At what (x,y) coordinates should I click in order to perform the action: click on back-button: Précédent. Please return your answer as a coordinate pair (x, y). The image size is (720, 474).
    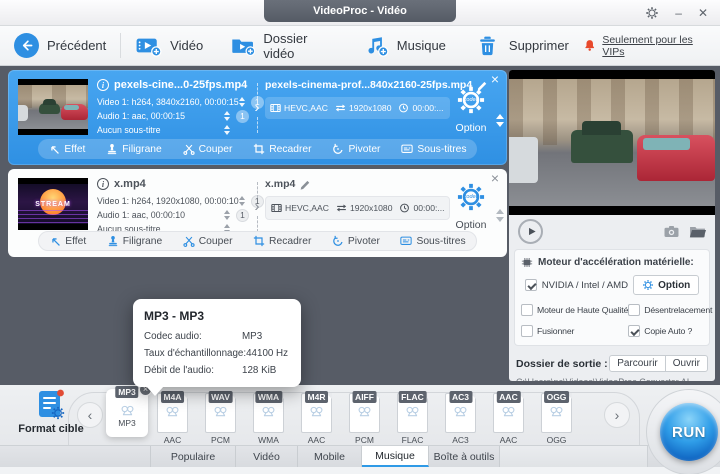
    Looking at the image, I should click on (60, 45).